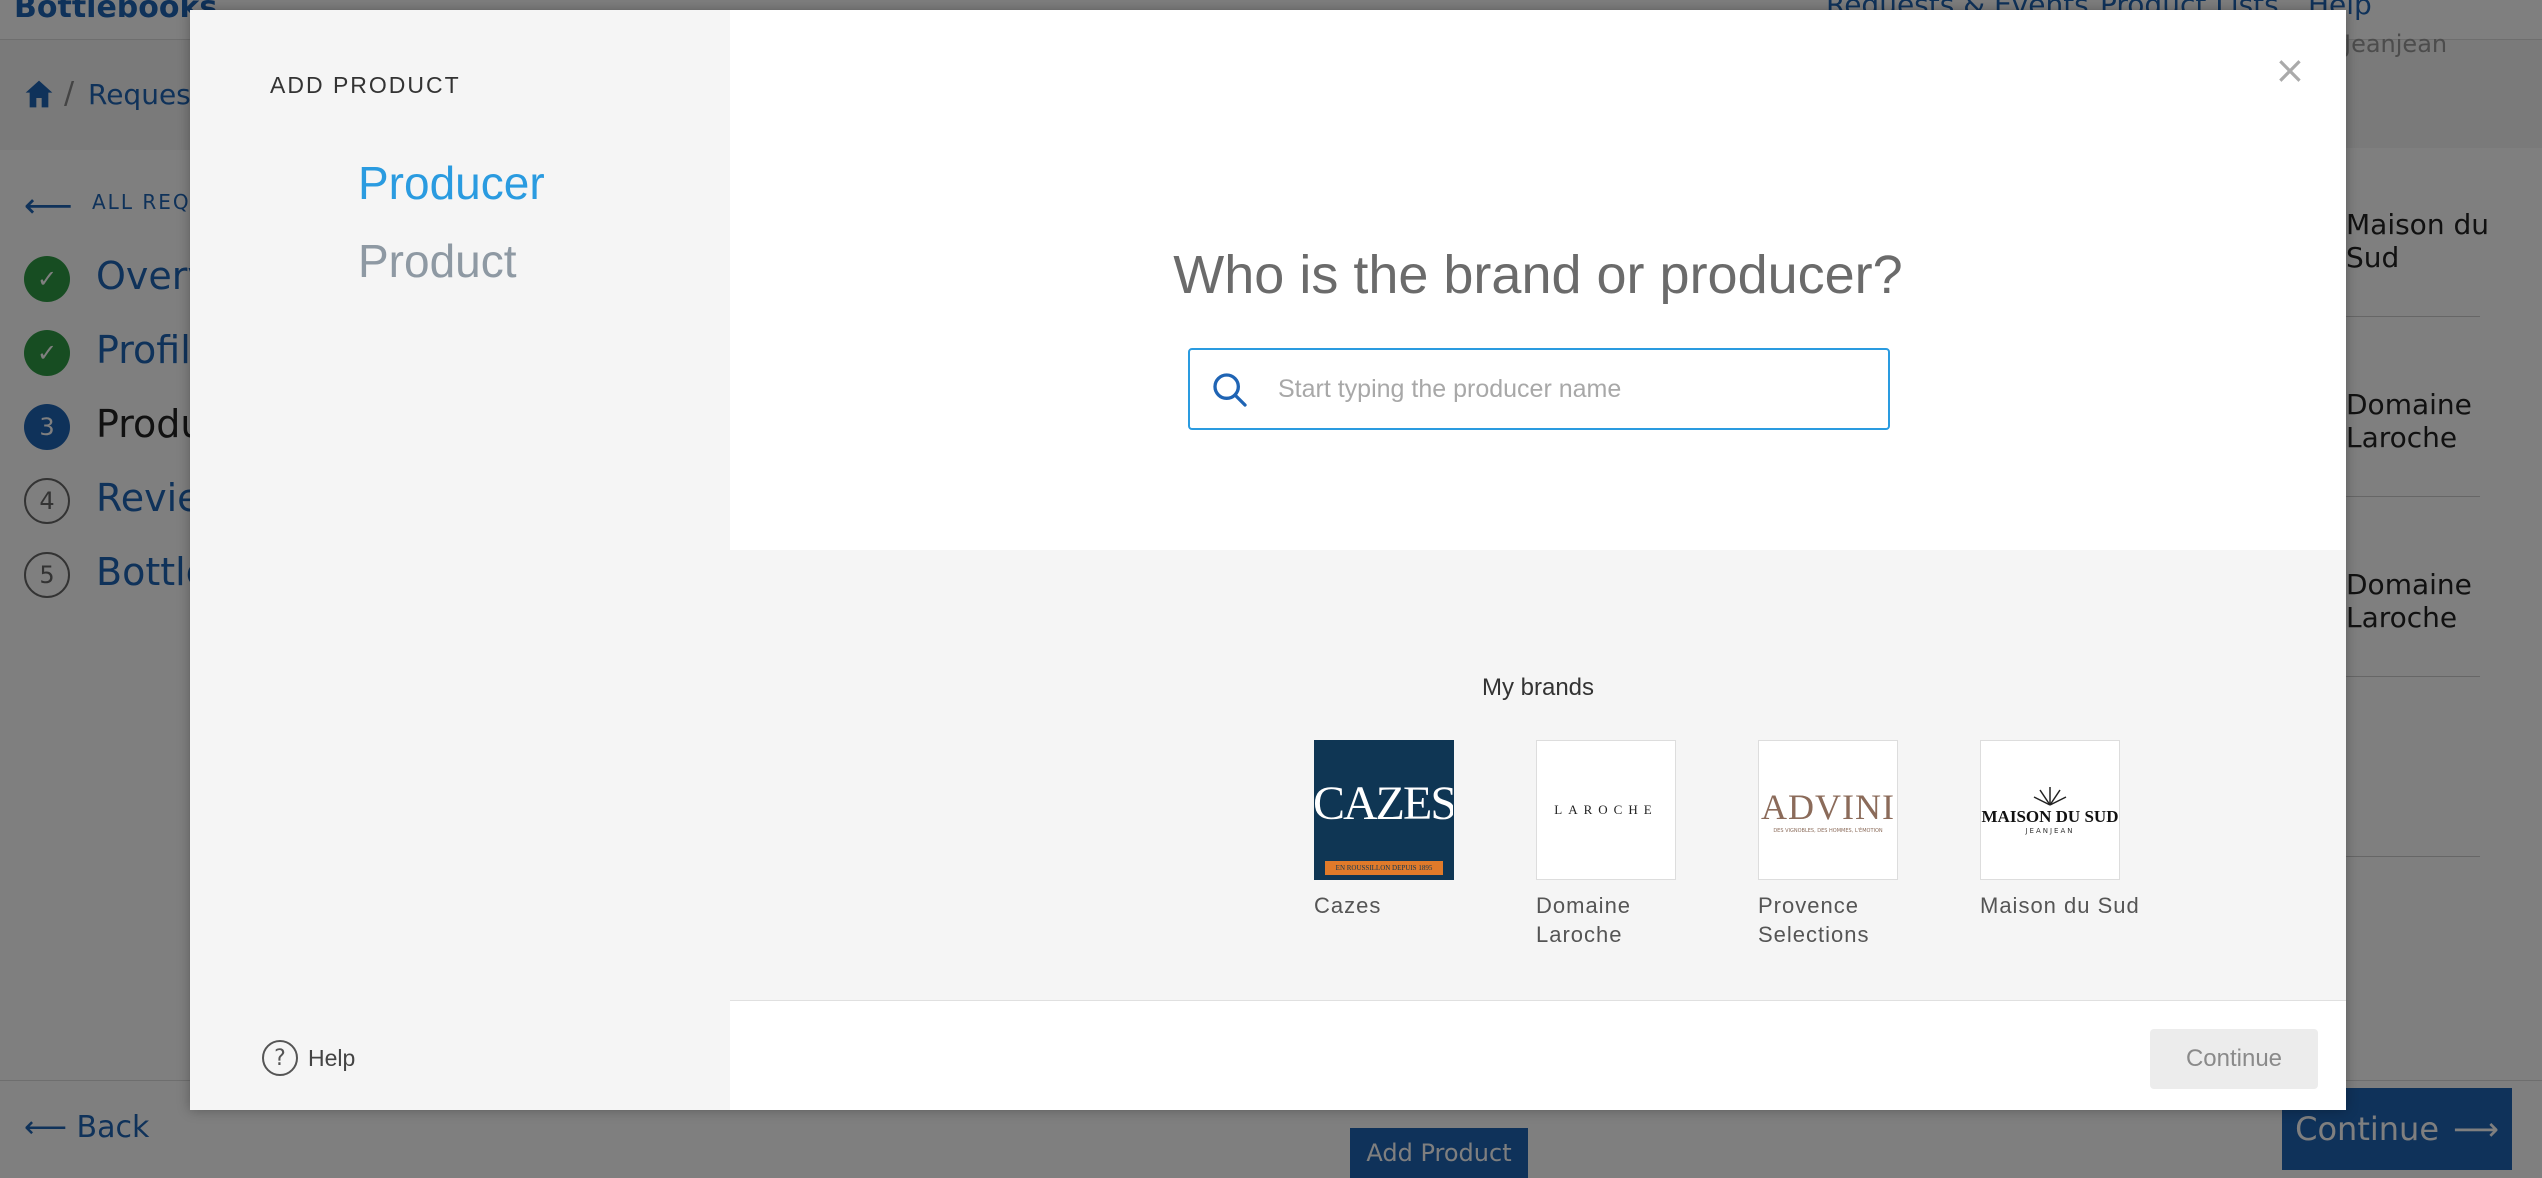  I want to click on modal-step-producer: Producer, so click(451, 183).